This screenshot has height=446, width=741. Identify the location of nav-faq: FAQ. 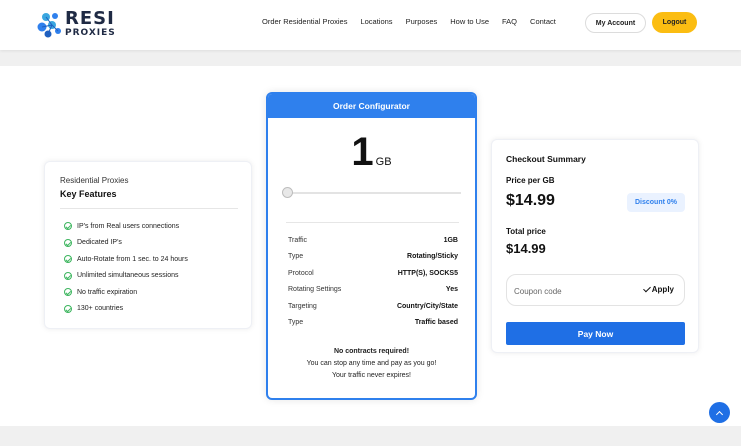
(509, 21).